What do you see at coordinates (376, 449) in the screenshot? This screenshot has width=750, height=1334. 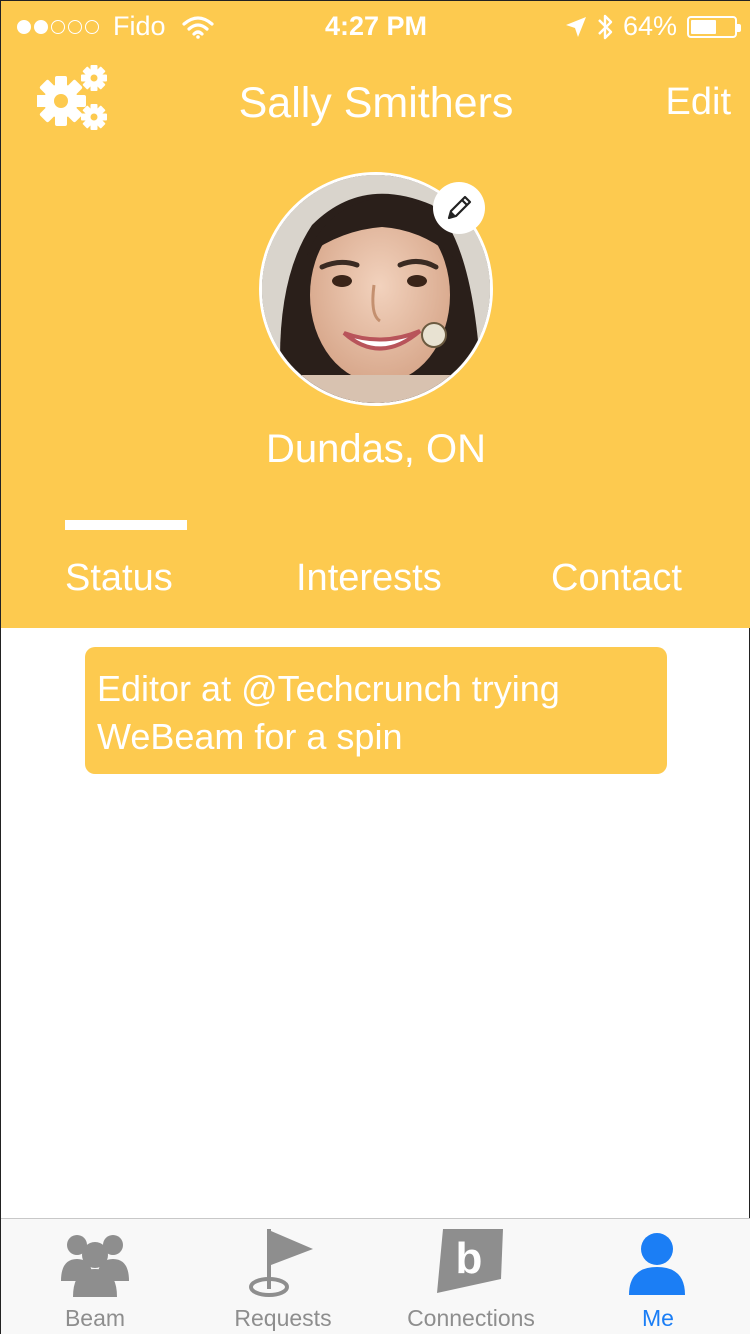 I see `profile-location: Dundas, ON` at bounding box center [376, 449].